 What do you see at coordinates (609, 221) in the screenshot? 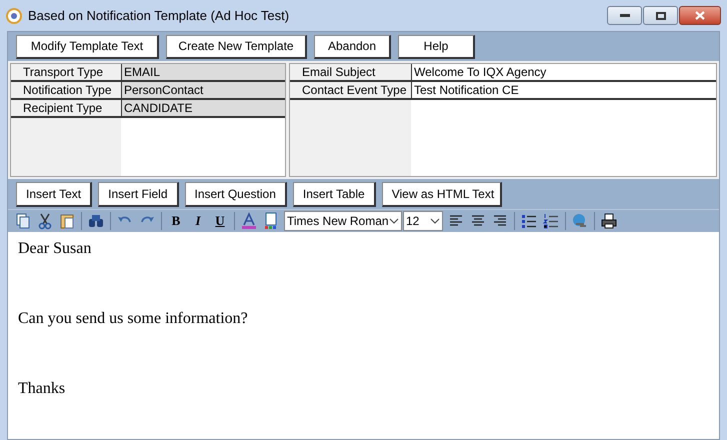
I see `print-icon` at bounding box center [609, 221].